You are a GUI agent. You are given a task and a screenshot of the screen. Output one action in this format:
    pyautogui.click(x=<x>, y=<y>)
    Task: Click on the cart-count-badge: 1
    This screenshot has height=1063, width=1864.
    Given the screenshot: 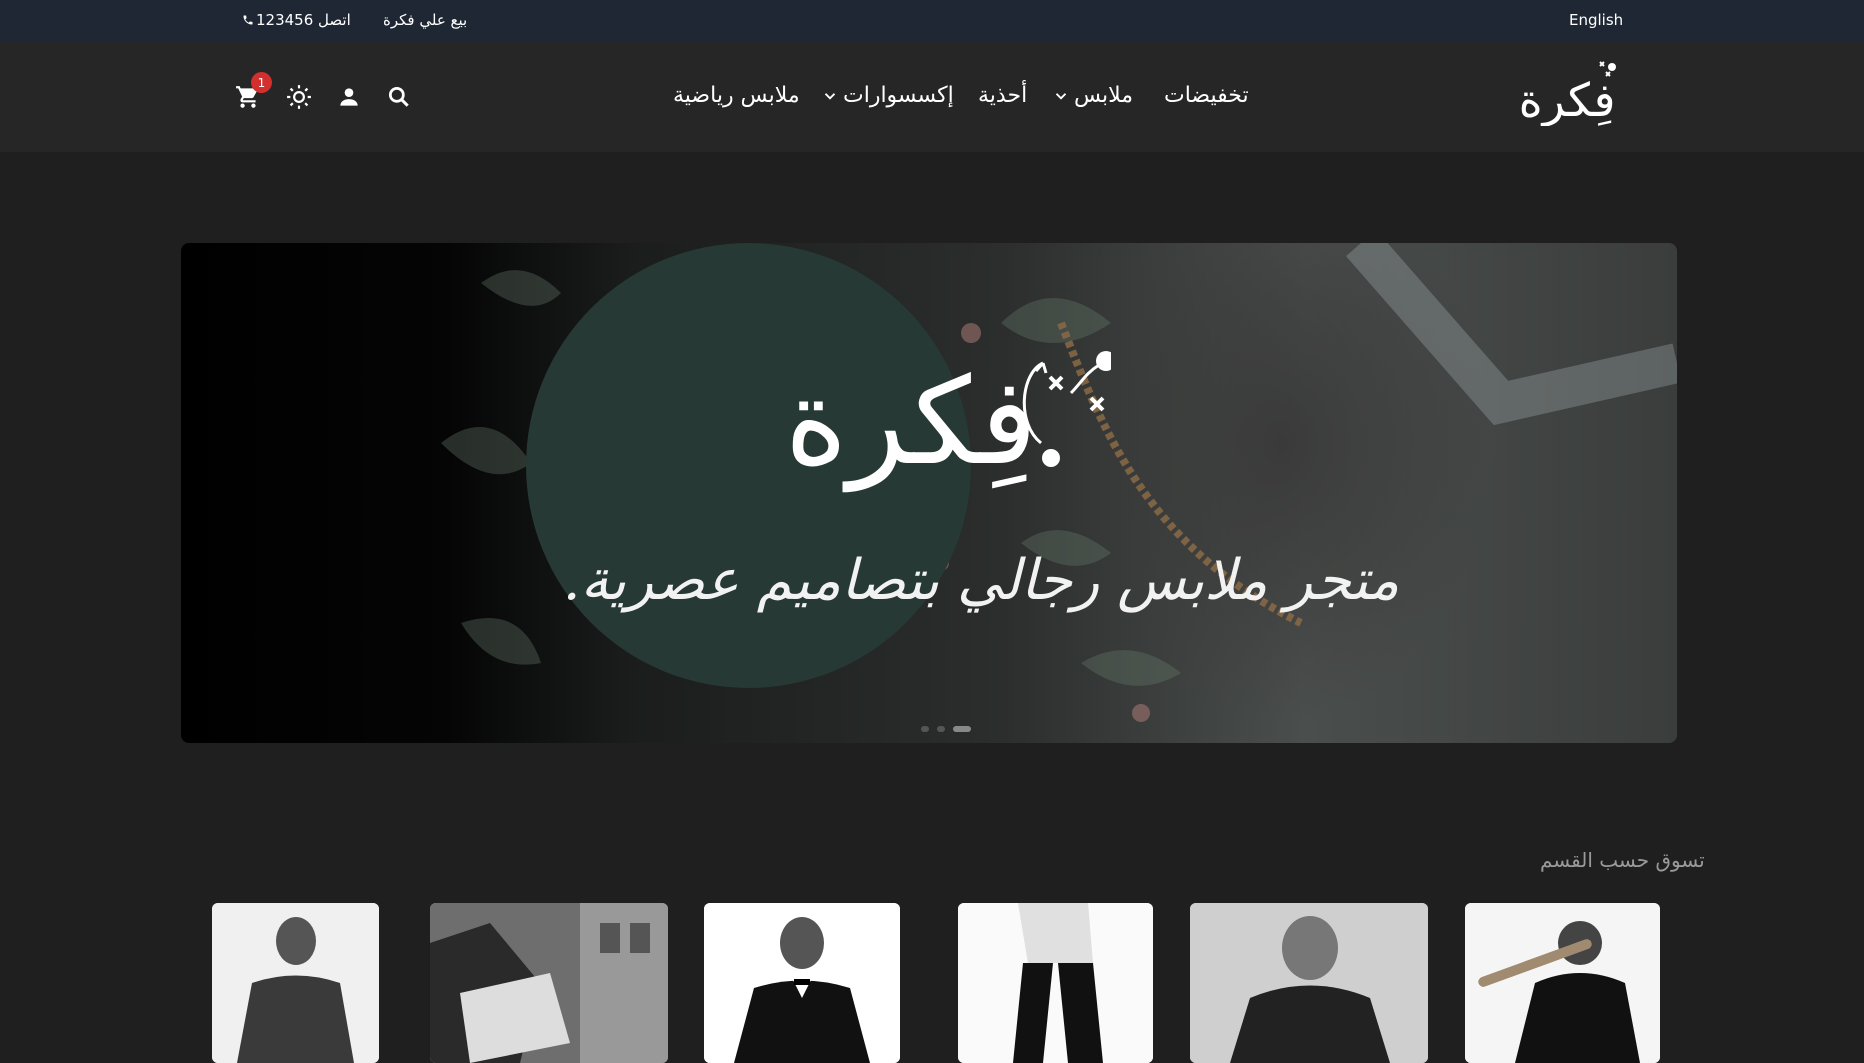 What is the action you would take?
    pyautogui.click(x=261, y=82)
    